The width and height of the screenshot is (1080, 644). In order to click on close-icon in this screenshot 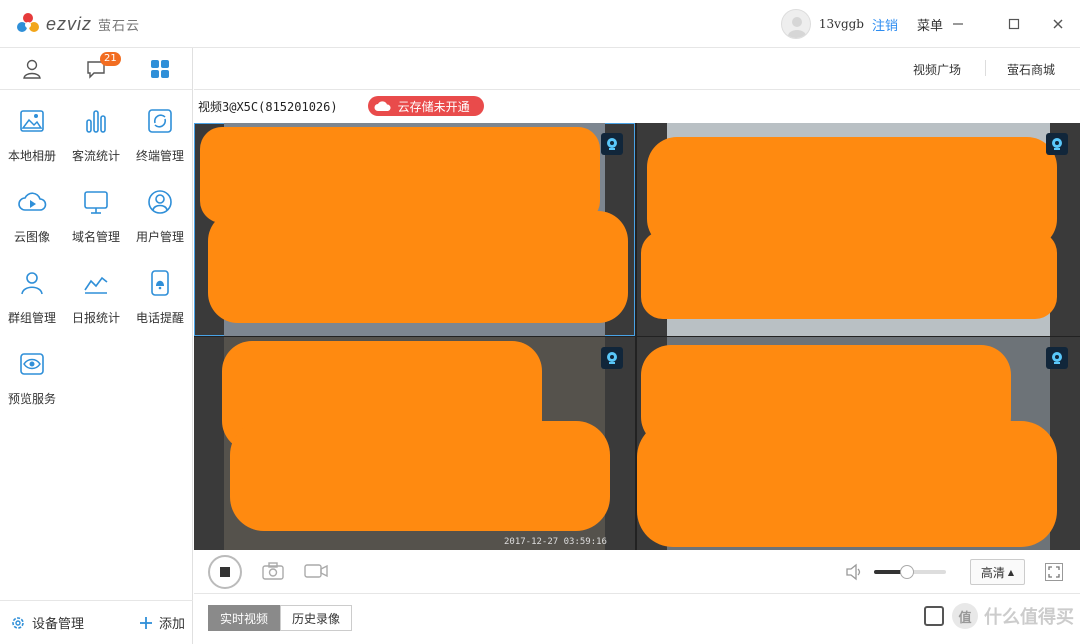, I will do `click(1058, 24)`.